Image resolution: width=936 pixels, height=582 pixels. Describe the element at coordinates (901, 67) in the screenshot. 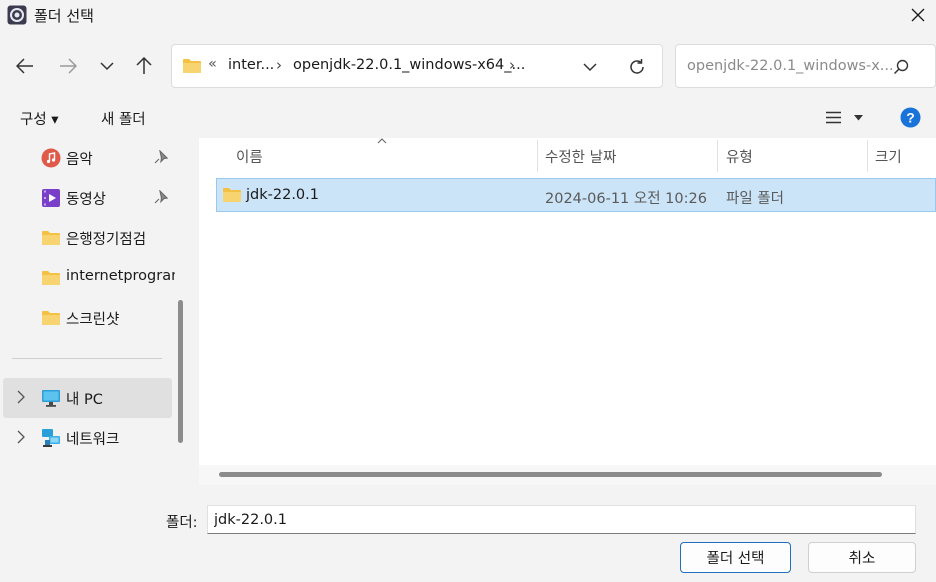

I see `search-icon` at that location.